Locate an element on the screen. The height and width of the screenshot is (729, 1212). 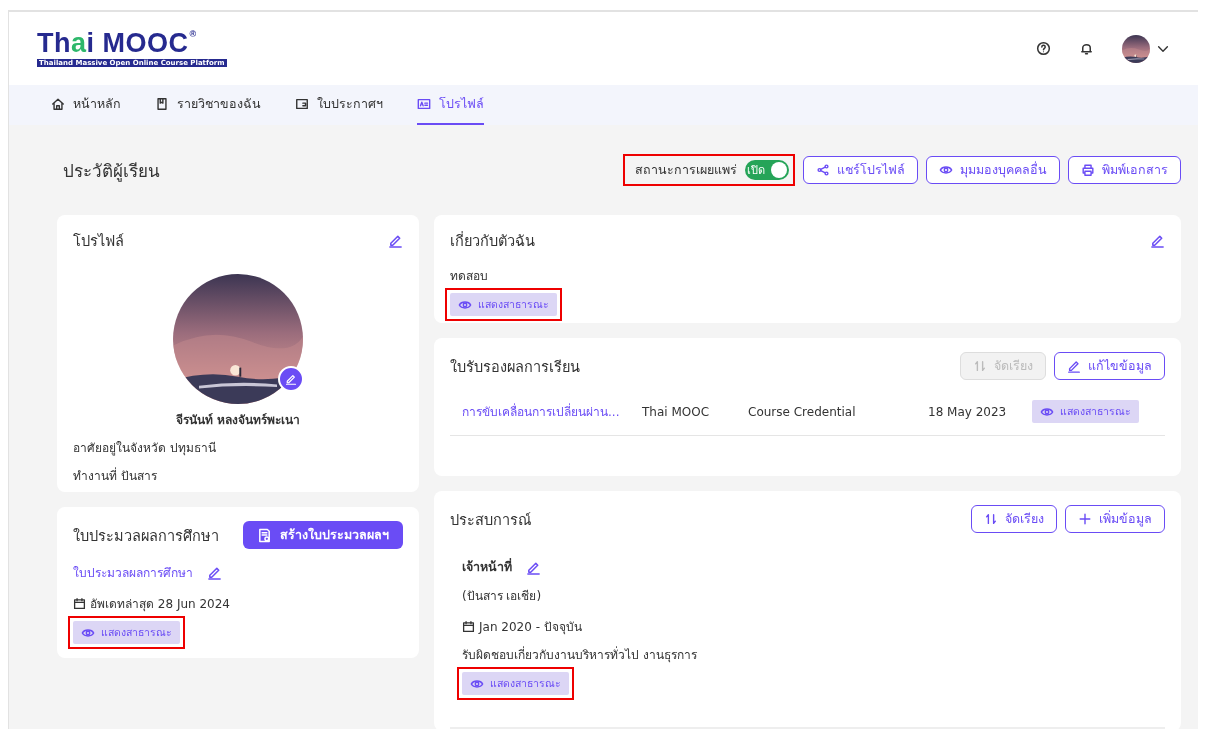
publish-label: สถานะการเผยแพร่ is located at coordinates (686, 170).